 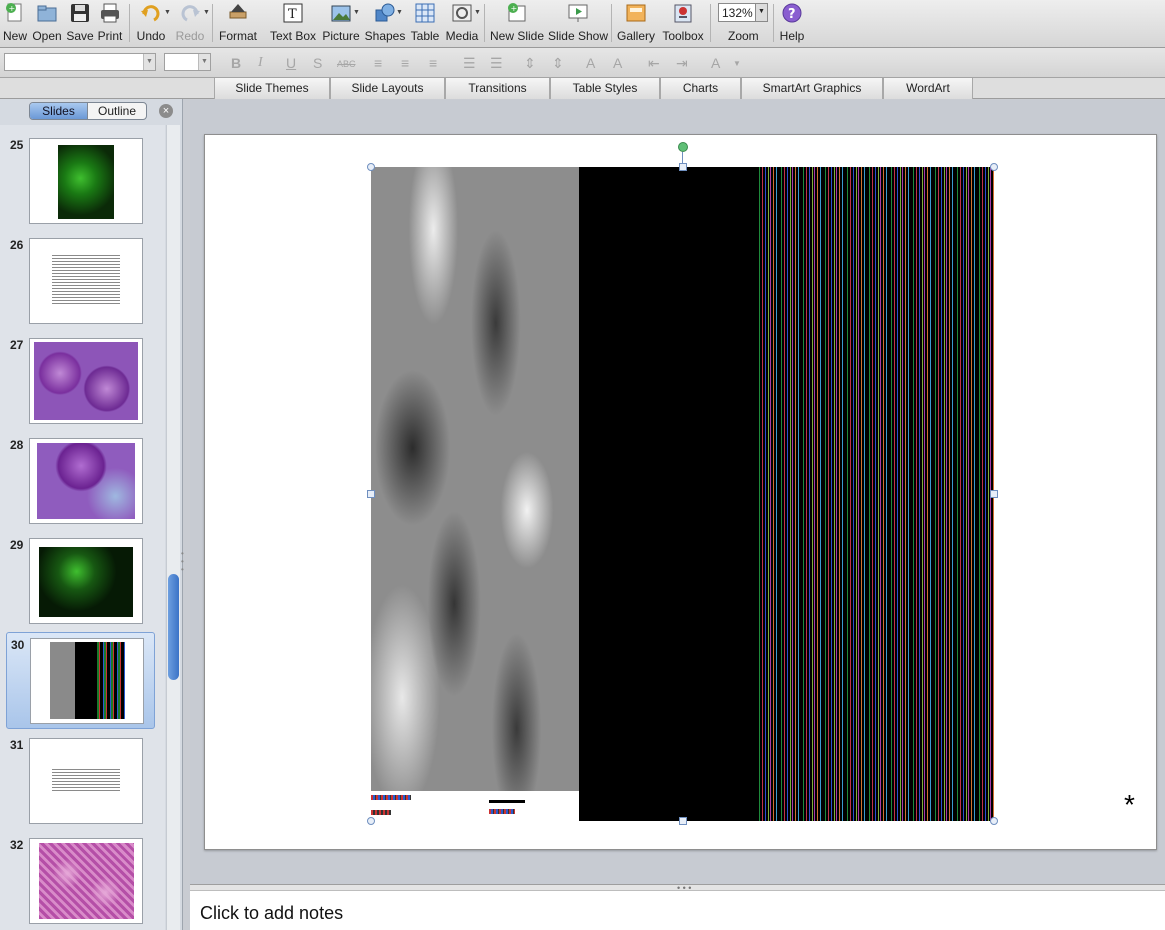 I want to click on resize-handle-top, so click(x=683, y=167).